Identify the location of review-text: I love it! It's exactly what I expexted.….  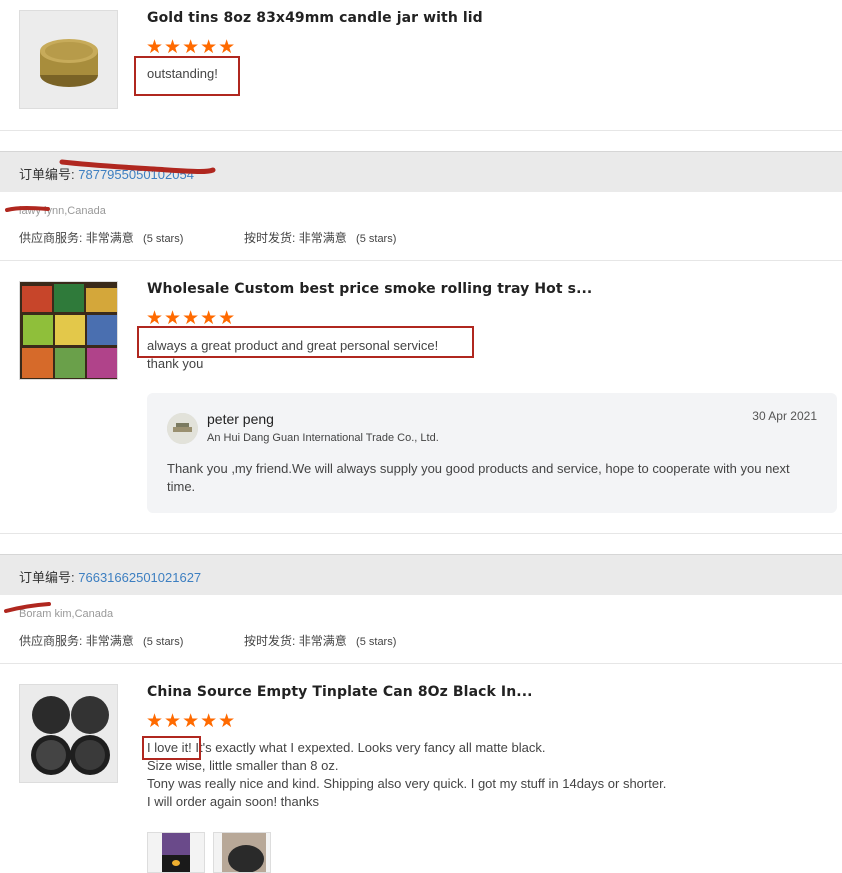
(346, 747).